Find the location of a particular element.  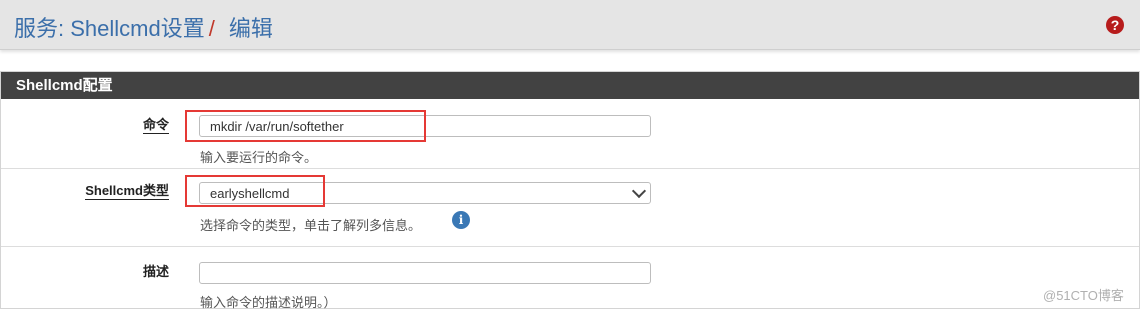

description-label: 描述 is located at coordinates (155, 271).